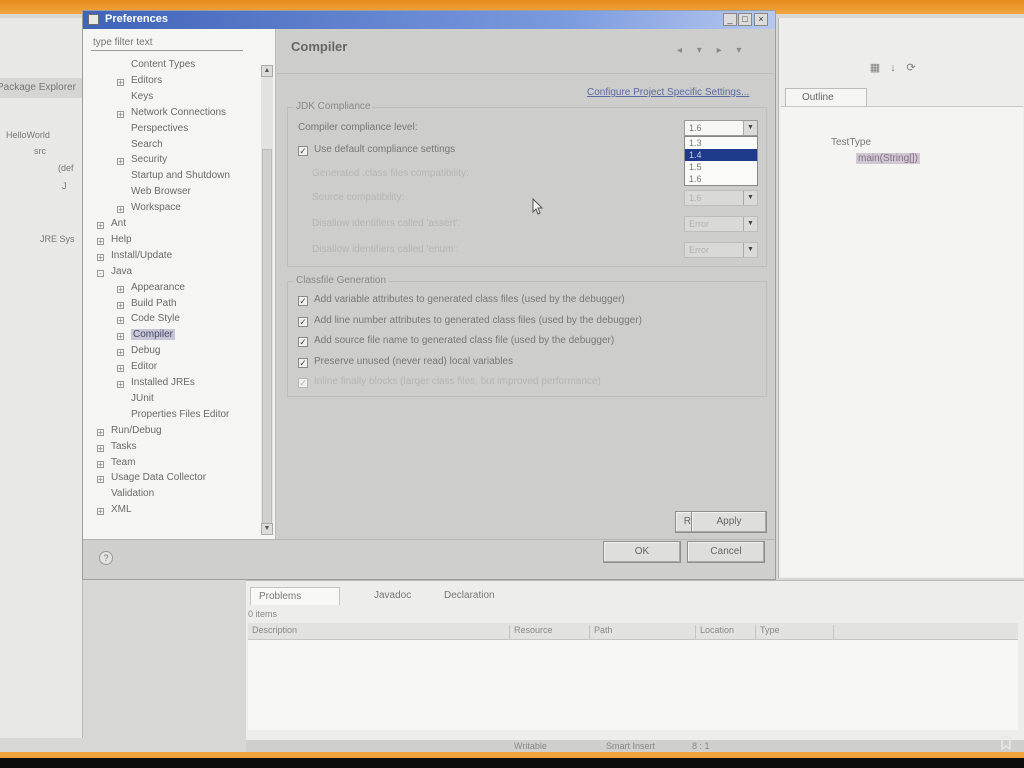 This screenshot has height=768, width=1024. I want to click on tree-item: Perspectives, so click(159, 128).